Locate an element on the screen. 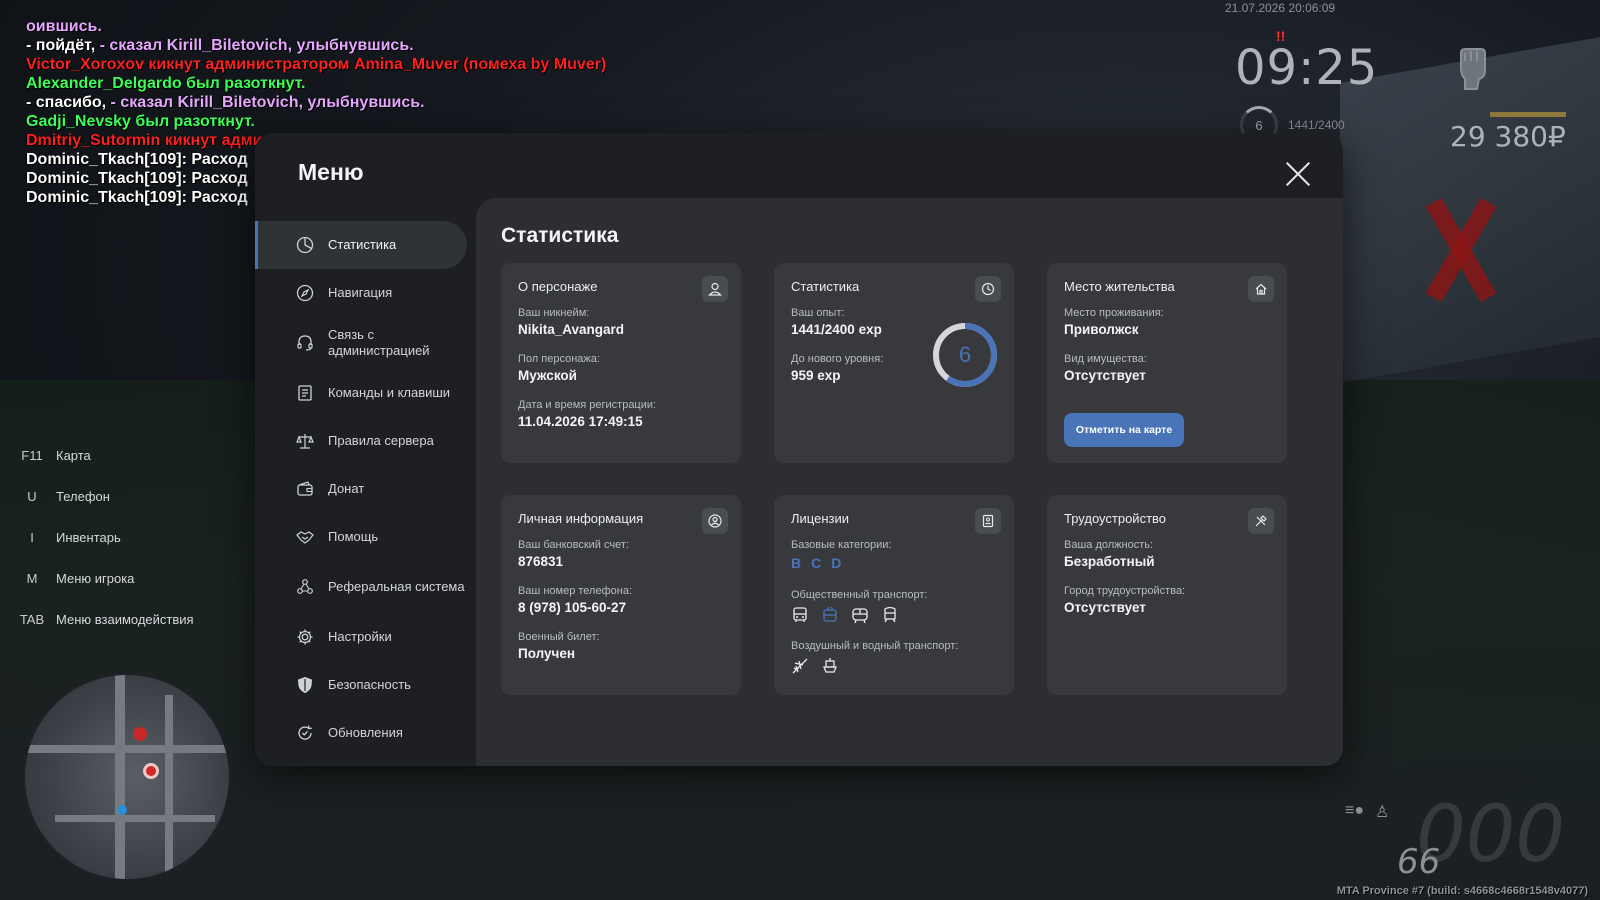  card-title: Место жительства is located at coordinates (1119, 286).